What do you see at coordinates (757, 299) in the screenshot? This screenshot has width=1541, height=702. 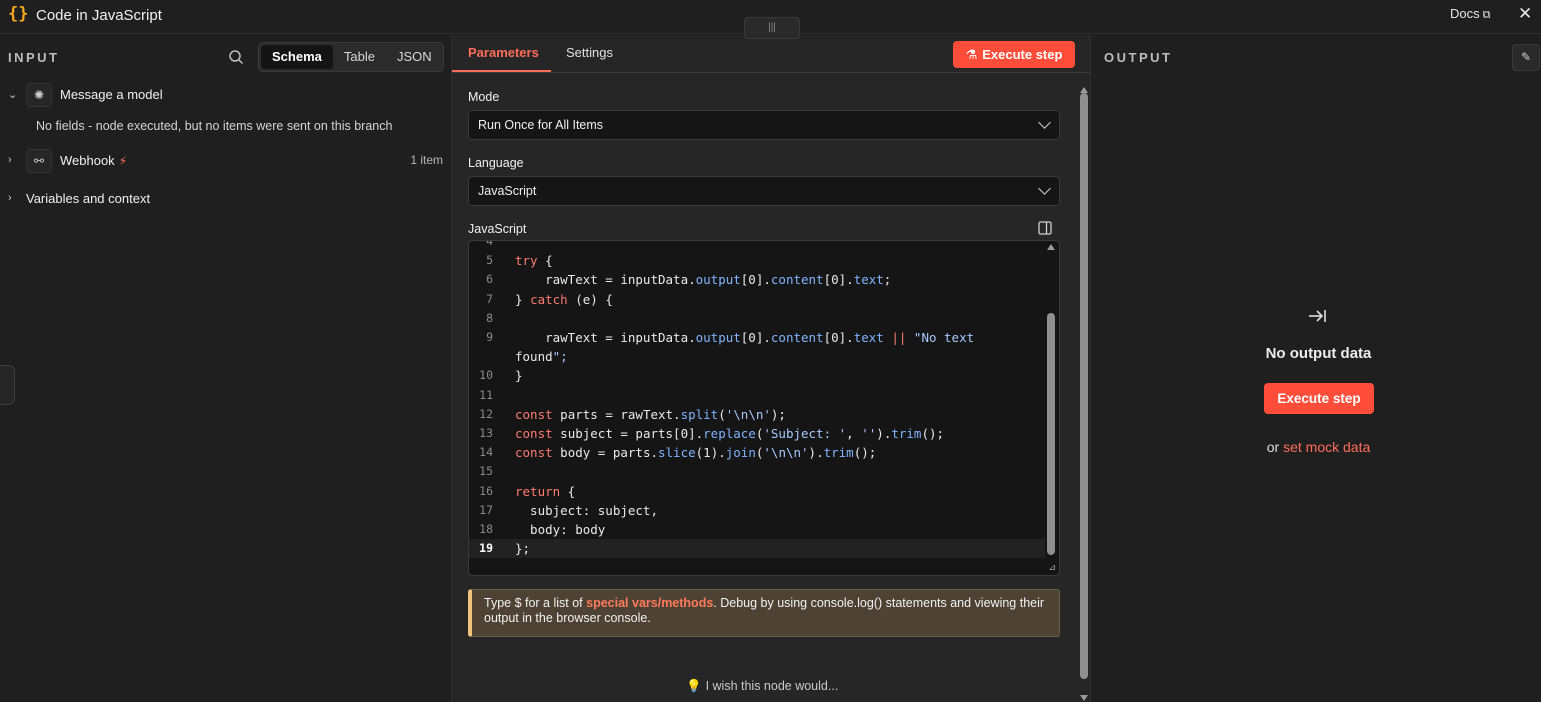 I see `code-line: 7} catch (e) {` at bounding box center [757, 299].